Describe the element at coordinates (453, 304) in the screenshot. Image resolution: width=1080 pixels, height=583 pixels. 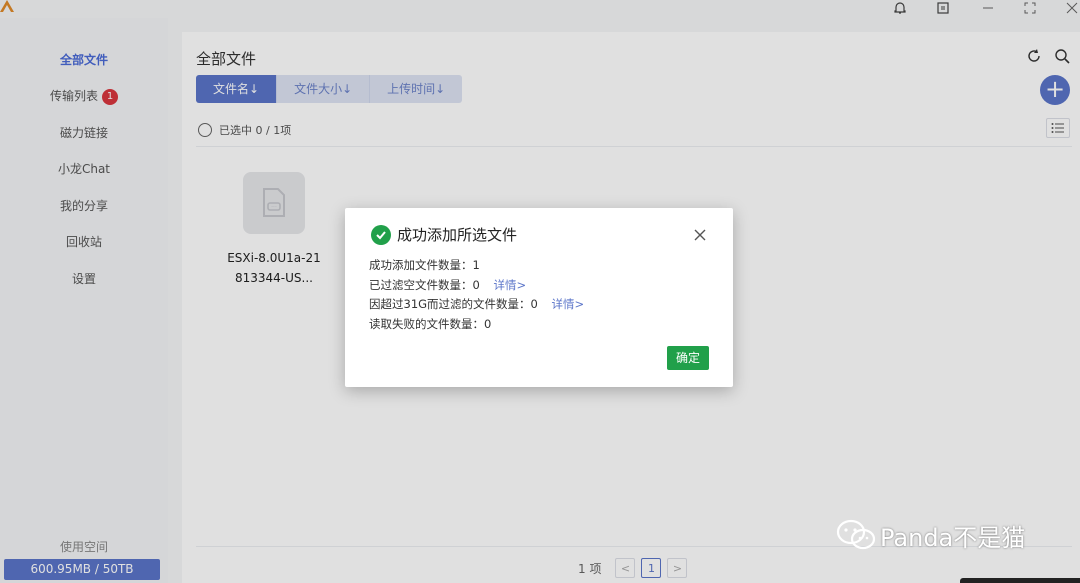
I see `result-text: 因超过31G而过滤的文件数量：0` at that location.